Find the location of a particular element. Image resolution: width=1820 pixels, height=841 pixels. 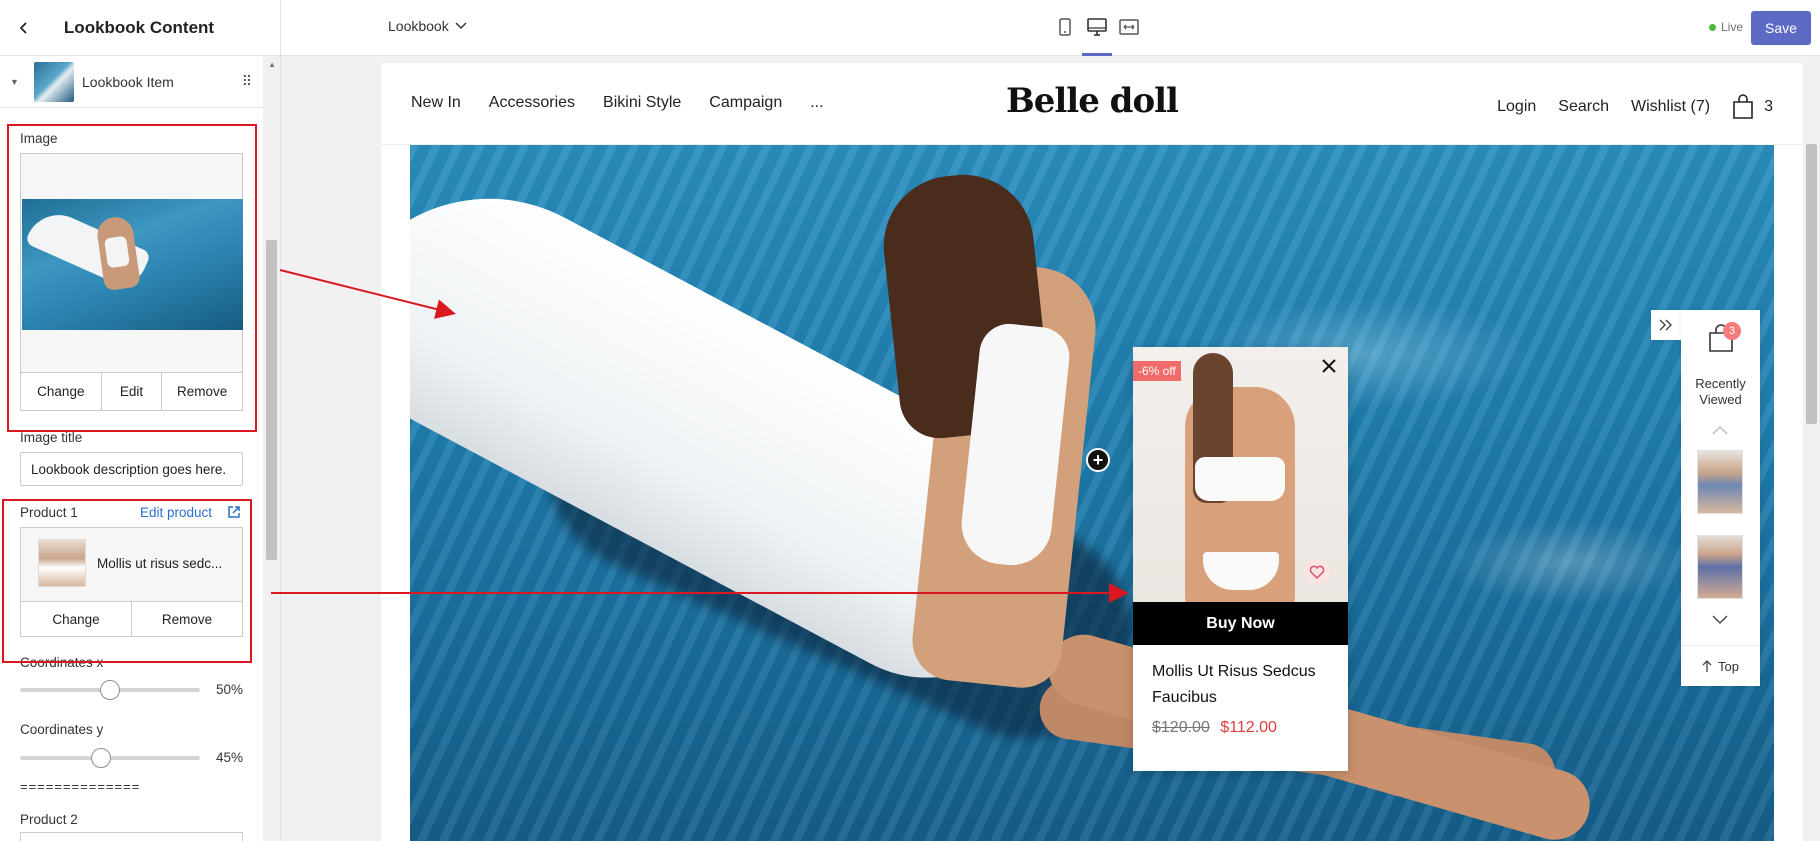

sidebar-scrollbar is located at coordinates (271, 448).